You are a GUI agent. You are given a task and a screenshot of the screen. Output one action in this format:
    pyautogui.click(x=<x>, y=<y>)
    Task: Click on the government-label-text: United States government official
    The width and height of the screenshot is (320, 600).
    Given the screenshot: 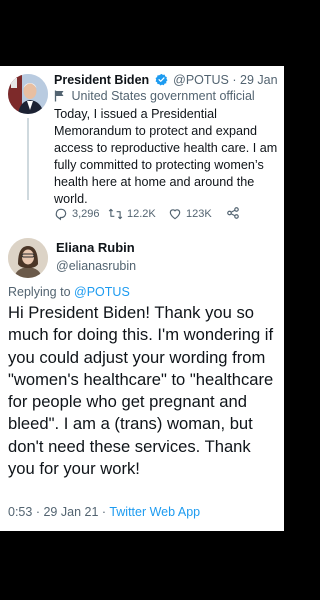 What is the action you would take?
    pyautogui.click(x=163, y=96)
    